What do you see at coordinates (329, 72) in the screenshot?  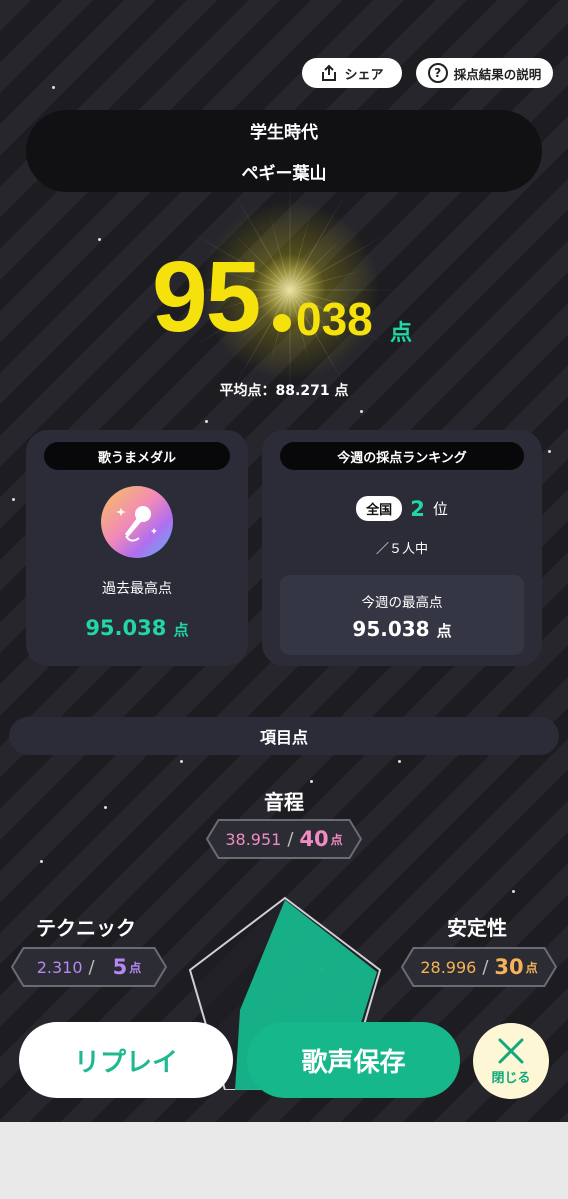 I see `share-icon` at bounding box center [329, 72].